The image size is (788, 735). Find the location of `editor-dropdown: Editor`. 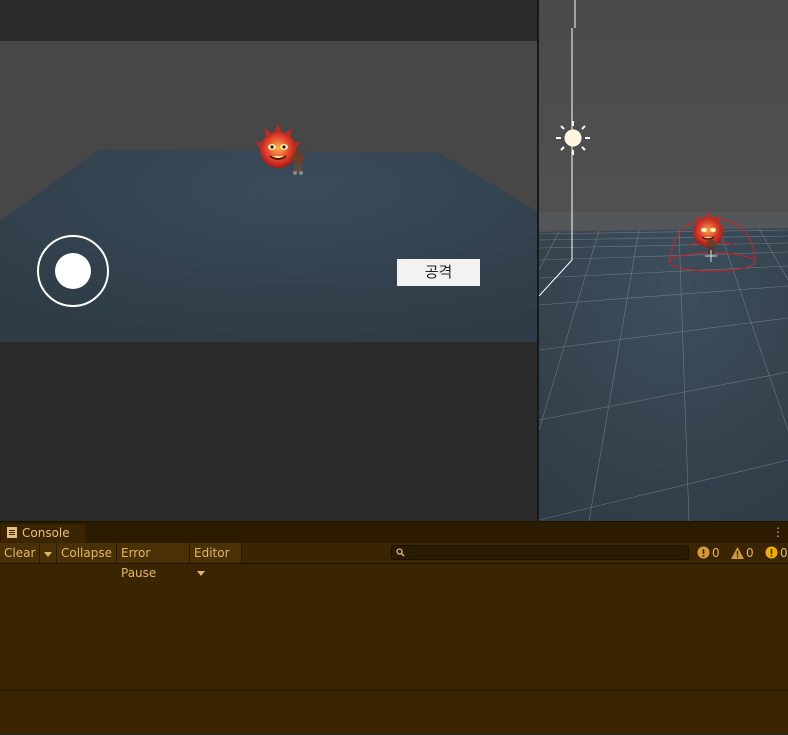

editor-dropdown: Editor is located at coordinates (216, 559).